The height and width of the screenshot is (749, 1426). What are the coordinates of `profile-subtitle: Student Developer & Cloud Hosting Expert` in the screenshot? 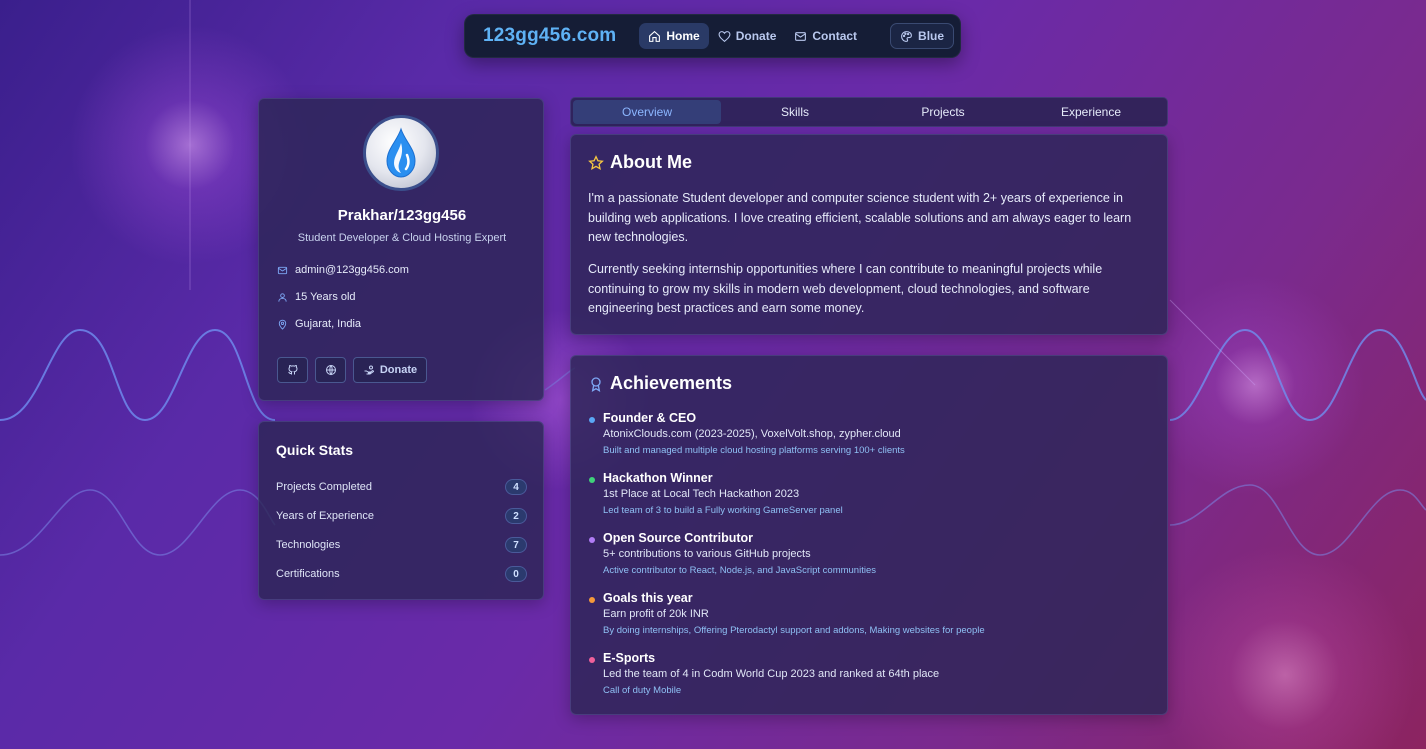 It's located at (402, 238).